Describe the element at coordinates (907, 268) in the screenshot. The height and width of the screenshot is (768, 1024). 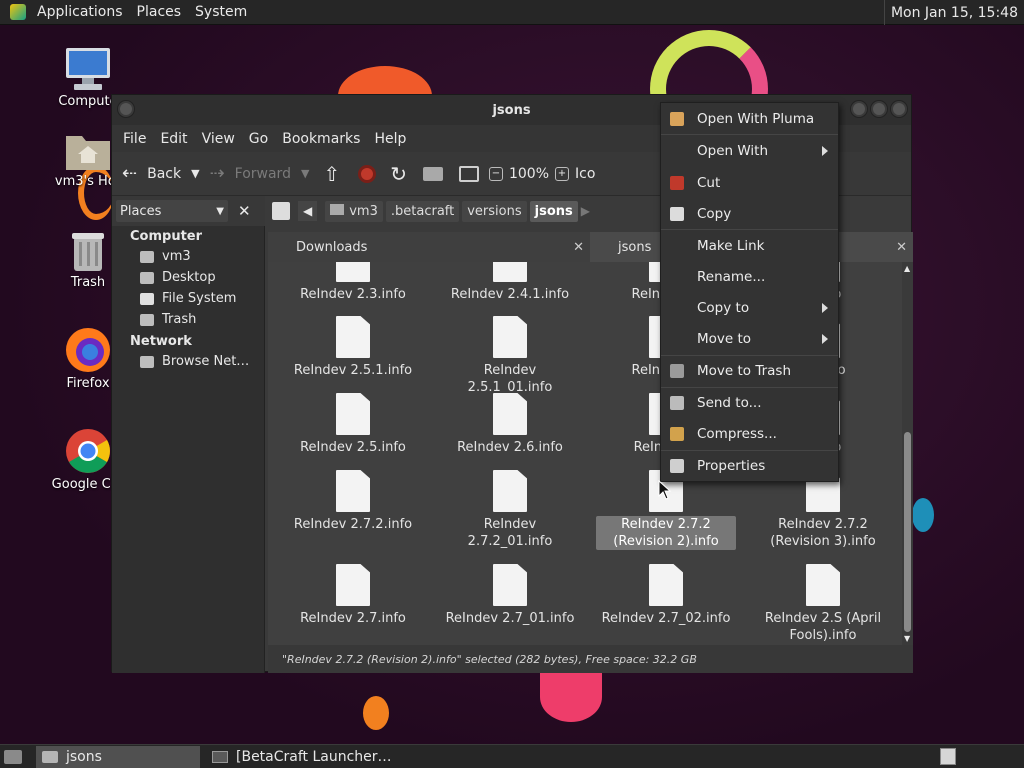
I see `scroll-up-icon: ▲` at that location.